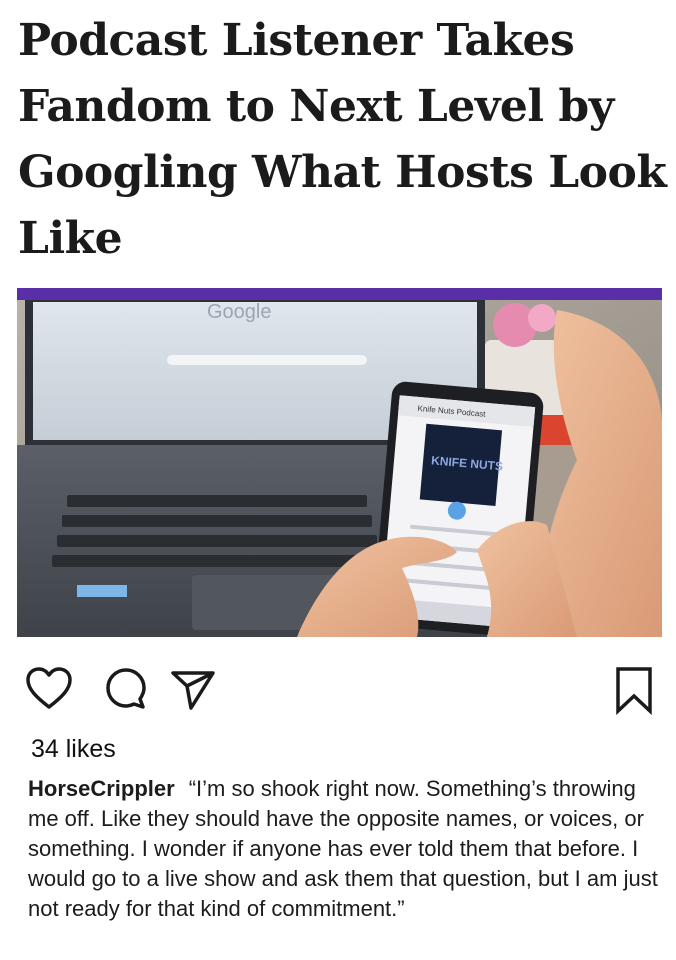 This screenshot has height=960, width=676. Describe the element at coordinates (339, 294) in the screenshot. I see `accent-bar` at that location.